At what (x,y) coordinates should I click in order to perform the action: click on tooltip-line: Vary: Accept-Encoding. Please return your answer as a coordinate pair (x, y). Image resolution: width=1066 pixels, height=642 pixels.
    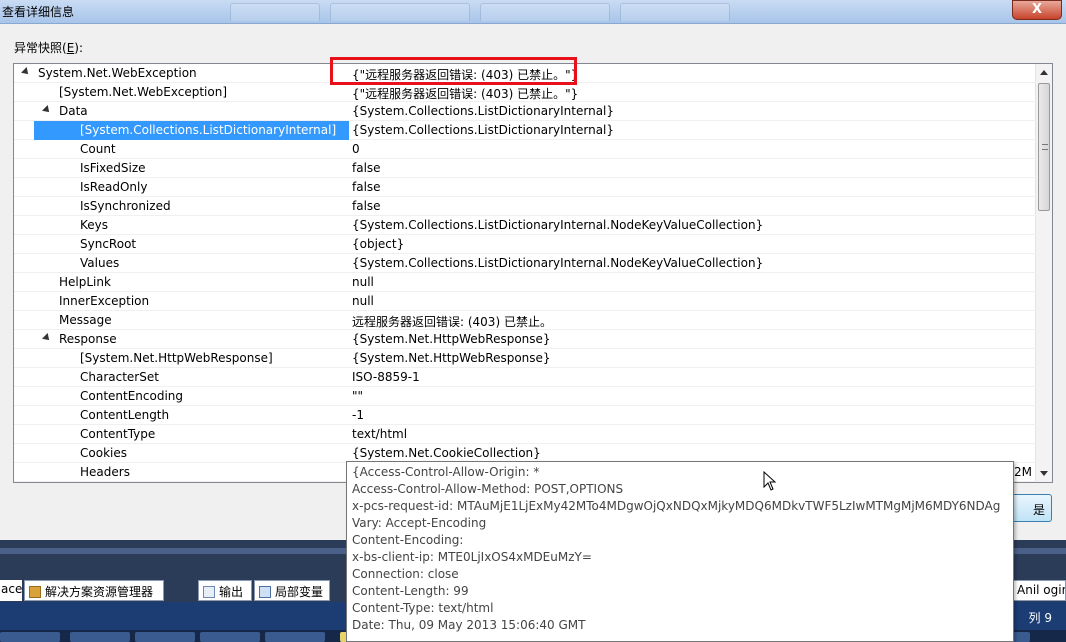
    Looking at the image, I should click on (419, 523).